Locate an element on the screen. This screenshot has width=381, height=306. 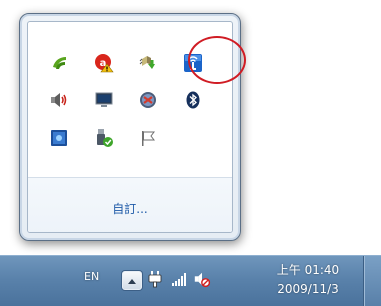
show-hidden-icons-button is located at coordinates (132, 280).